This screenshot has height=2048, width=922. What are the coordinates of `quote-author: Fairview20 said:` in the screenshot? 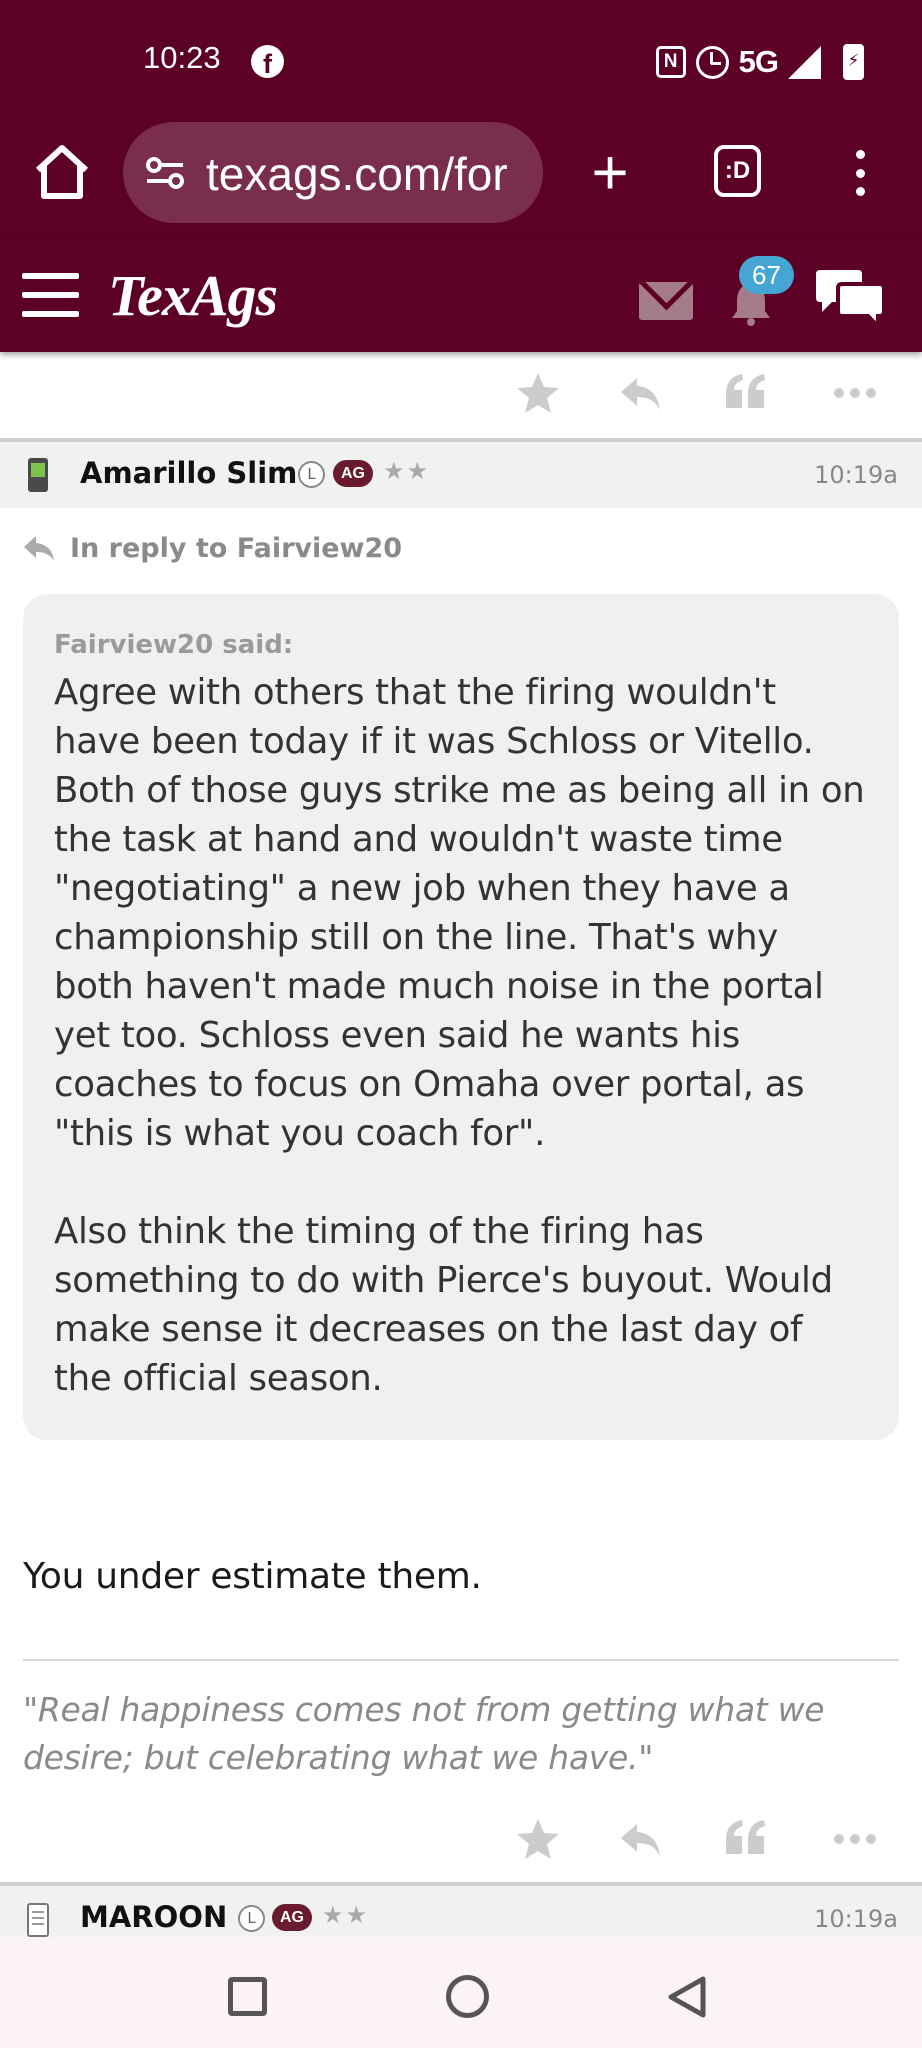 It's located at (461, 645).